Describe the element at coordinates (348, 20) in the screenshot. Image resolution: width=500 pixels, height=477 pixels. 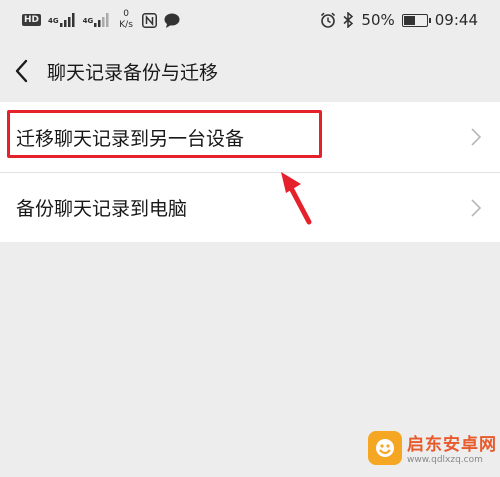
I see `bluetooth-icon` at that location.